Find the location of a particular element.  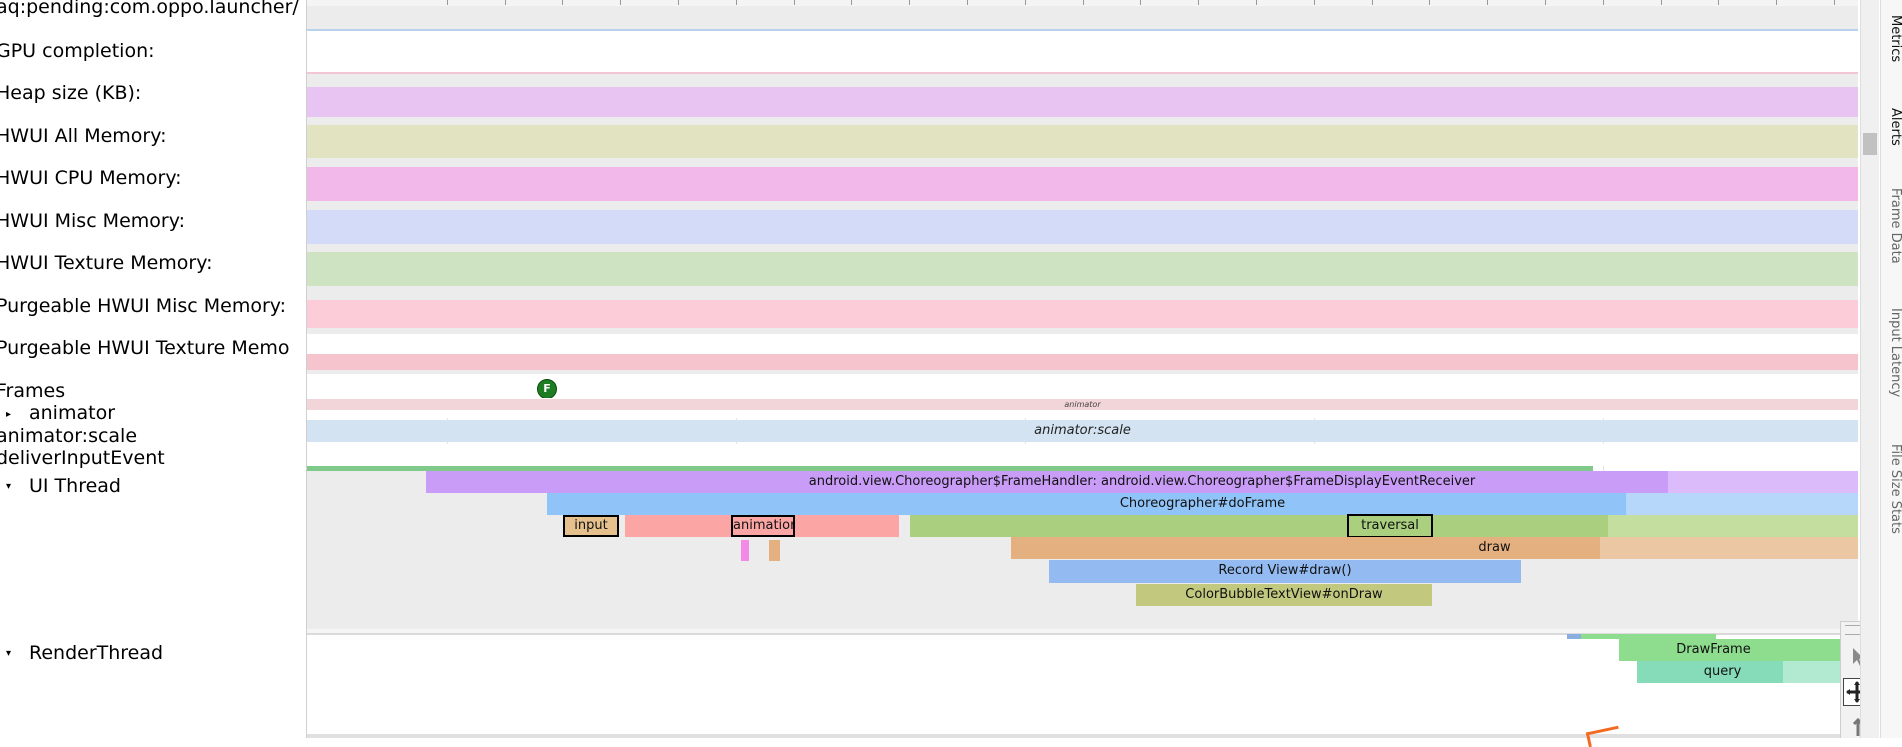

track-label-purgeable-texture-memory: Purgeable HWUI Texture Memo is located at coordinates (145, 348).